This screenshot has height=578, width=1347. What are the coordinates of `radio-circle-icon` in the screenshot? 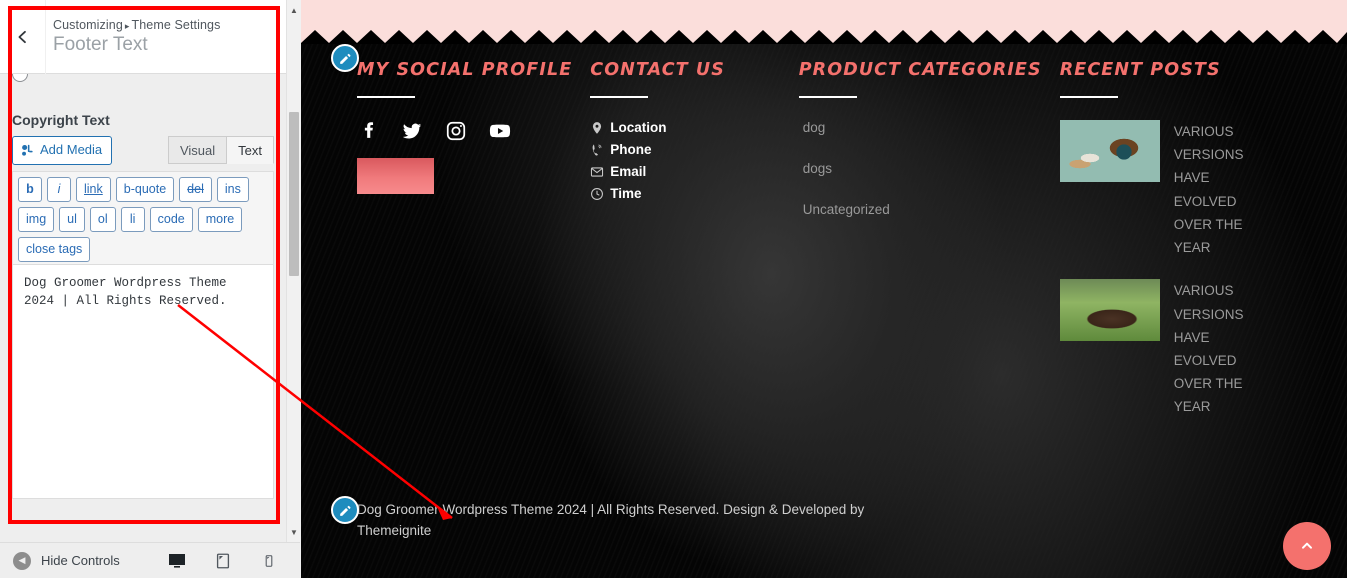 It's located at (20, 78).